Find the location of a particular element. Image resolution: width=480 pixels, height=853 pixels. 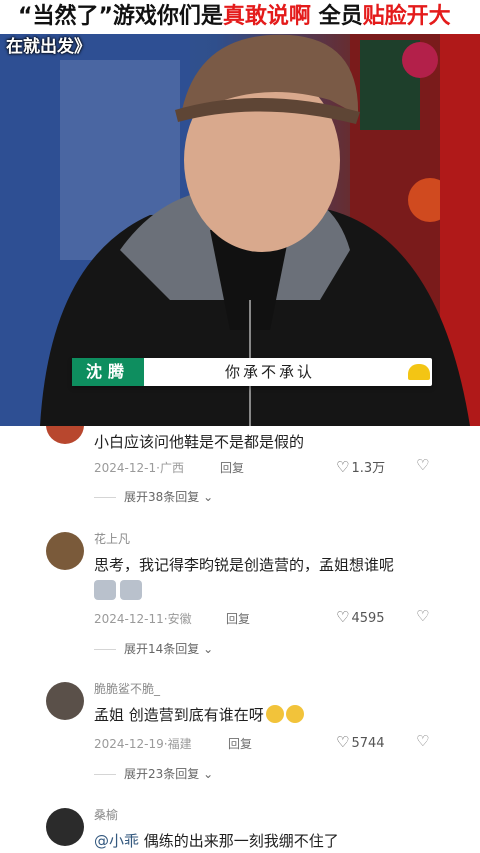

expand-label: 展开14条回复 is located at coordinates (162, 649).